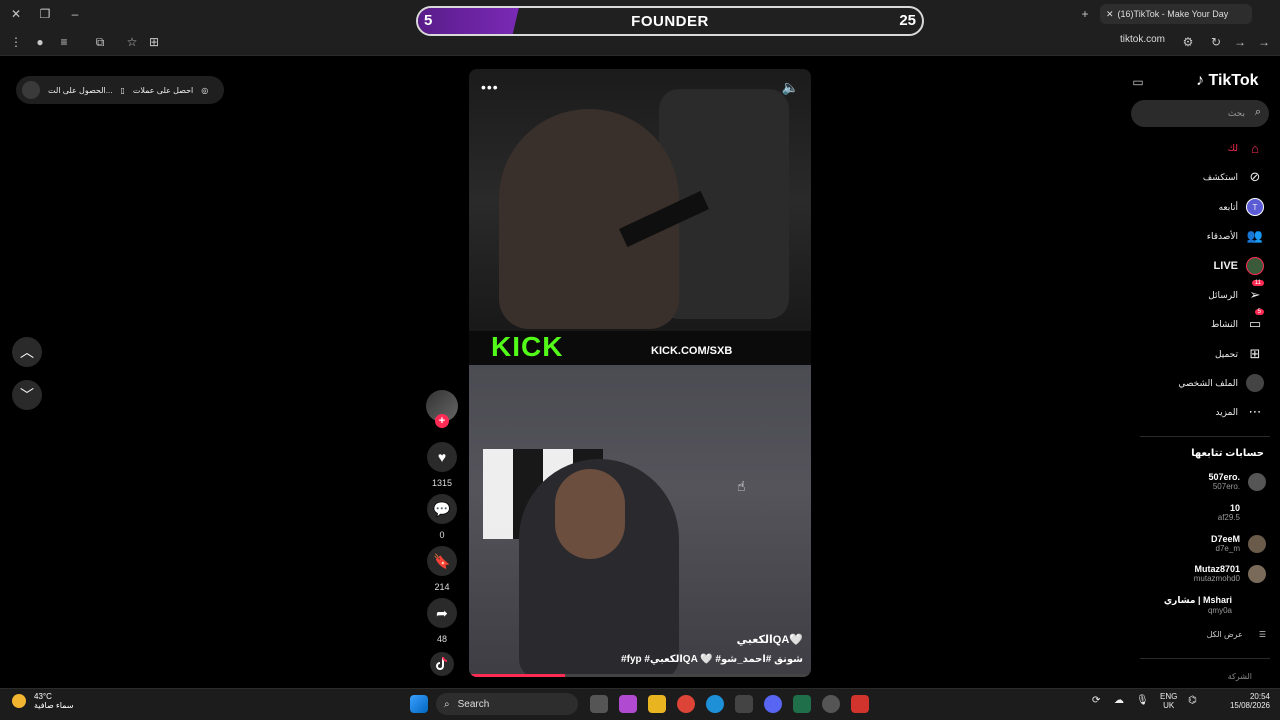  I want to click on close-tab-icon: ✕, so click(1110, 14).